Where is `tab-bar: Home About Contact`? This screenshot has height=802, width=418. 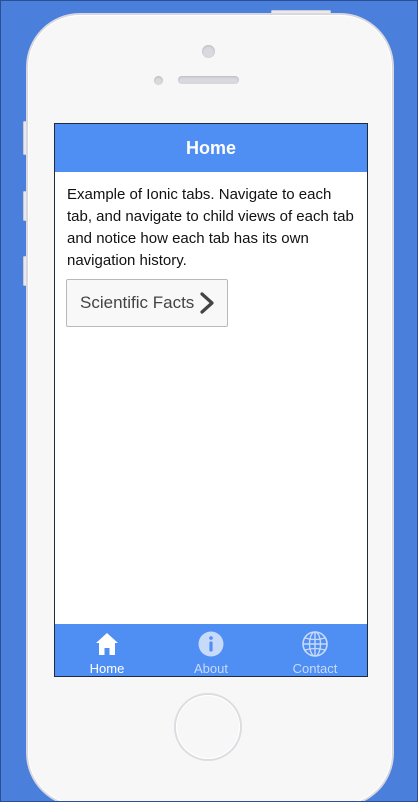 tab-bar: Home About Contact is located at coordinates (211, 650).